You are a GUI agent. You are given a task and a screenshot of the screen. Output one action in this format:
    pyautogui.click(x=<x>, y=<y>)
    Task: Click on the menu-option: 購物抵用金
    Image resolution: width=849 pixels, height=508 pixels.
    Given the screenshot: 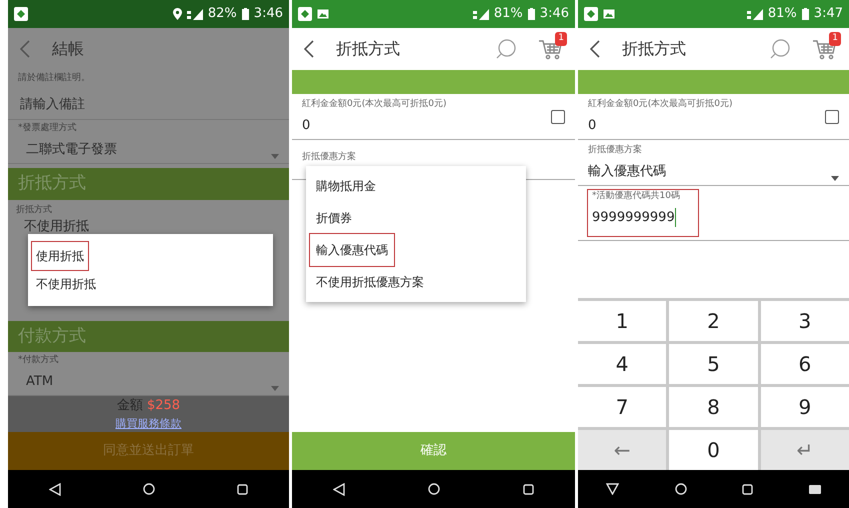 What is the action you would take?
    pyautogui.click(x=346, y=186)
    